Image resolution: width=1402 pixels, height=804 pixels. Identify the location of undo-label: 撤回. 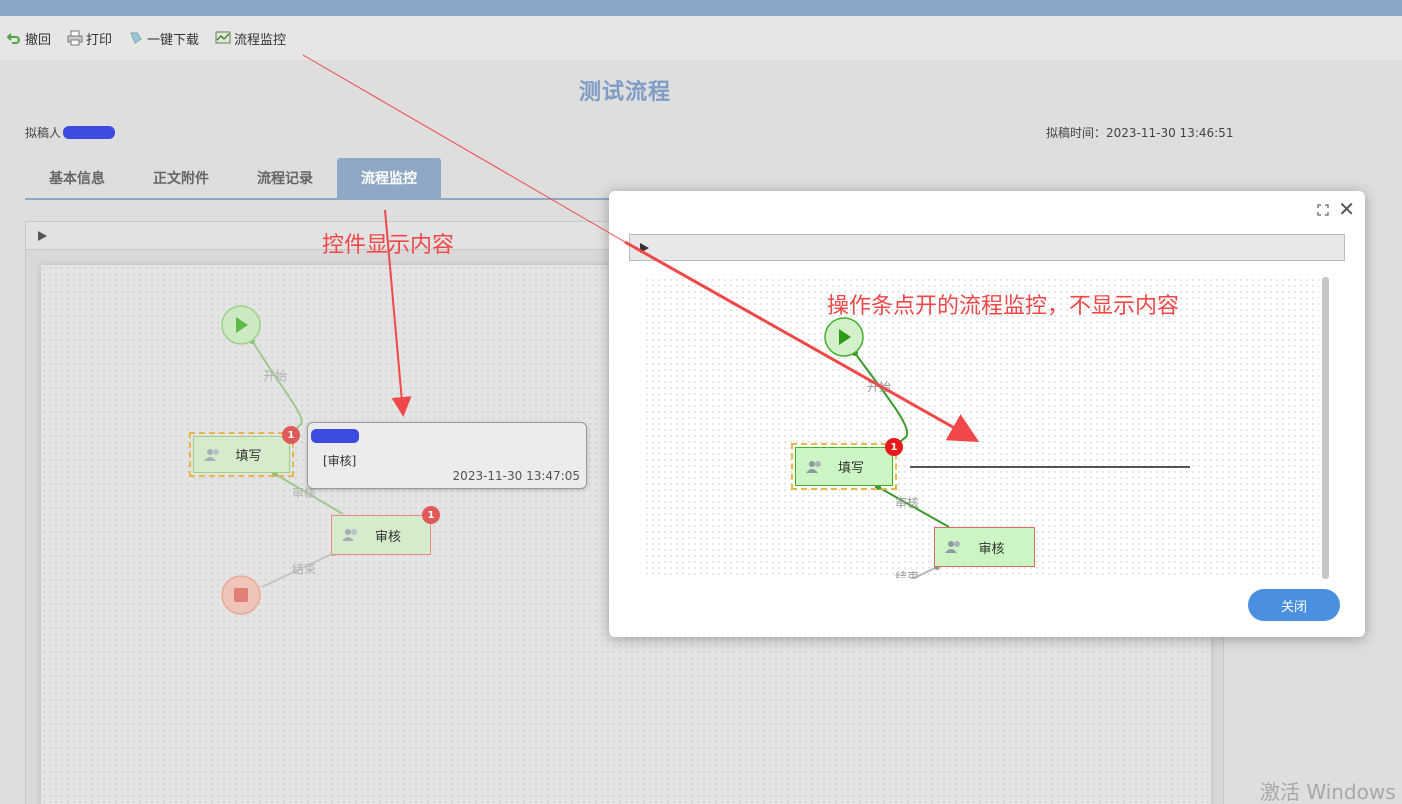
(38, 40).